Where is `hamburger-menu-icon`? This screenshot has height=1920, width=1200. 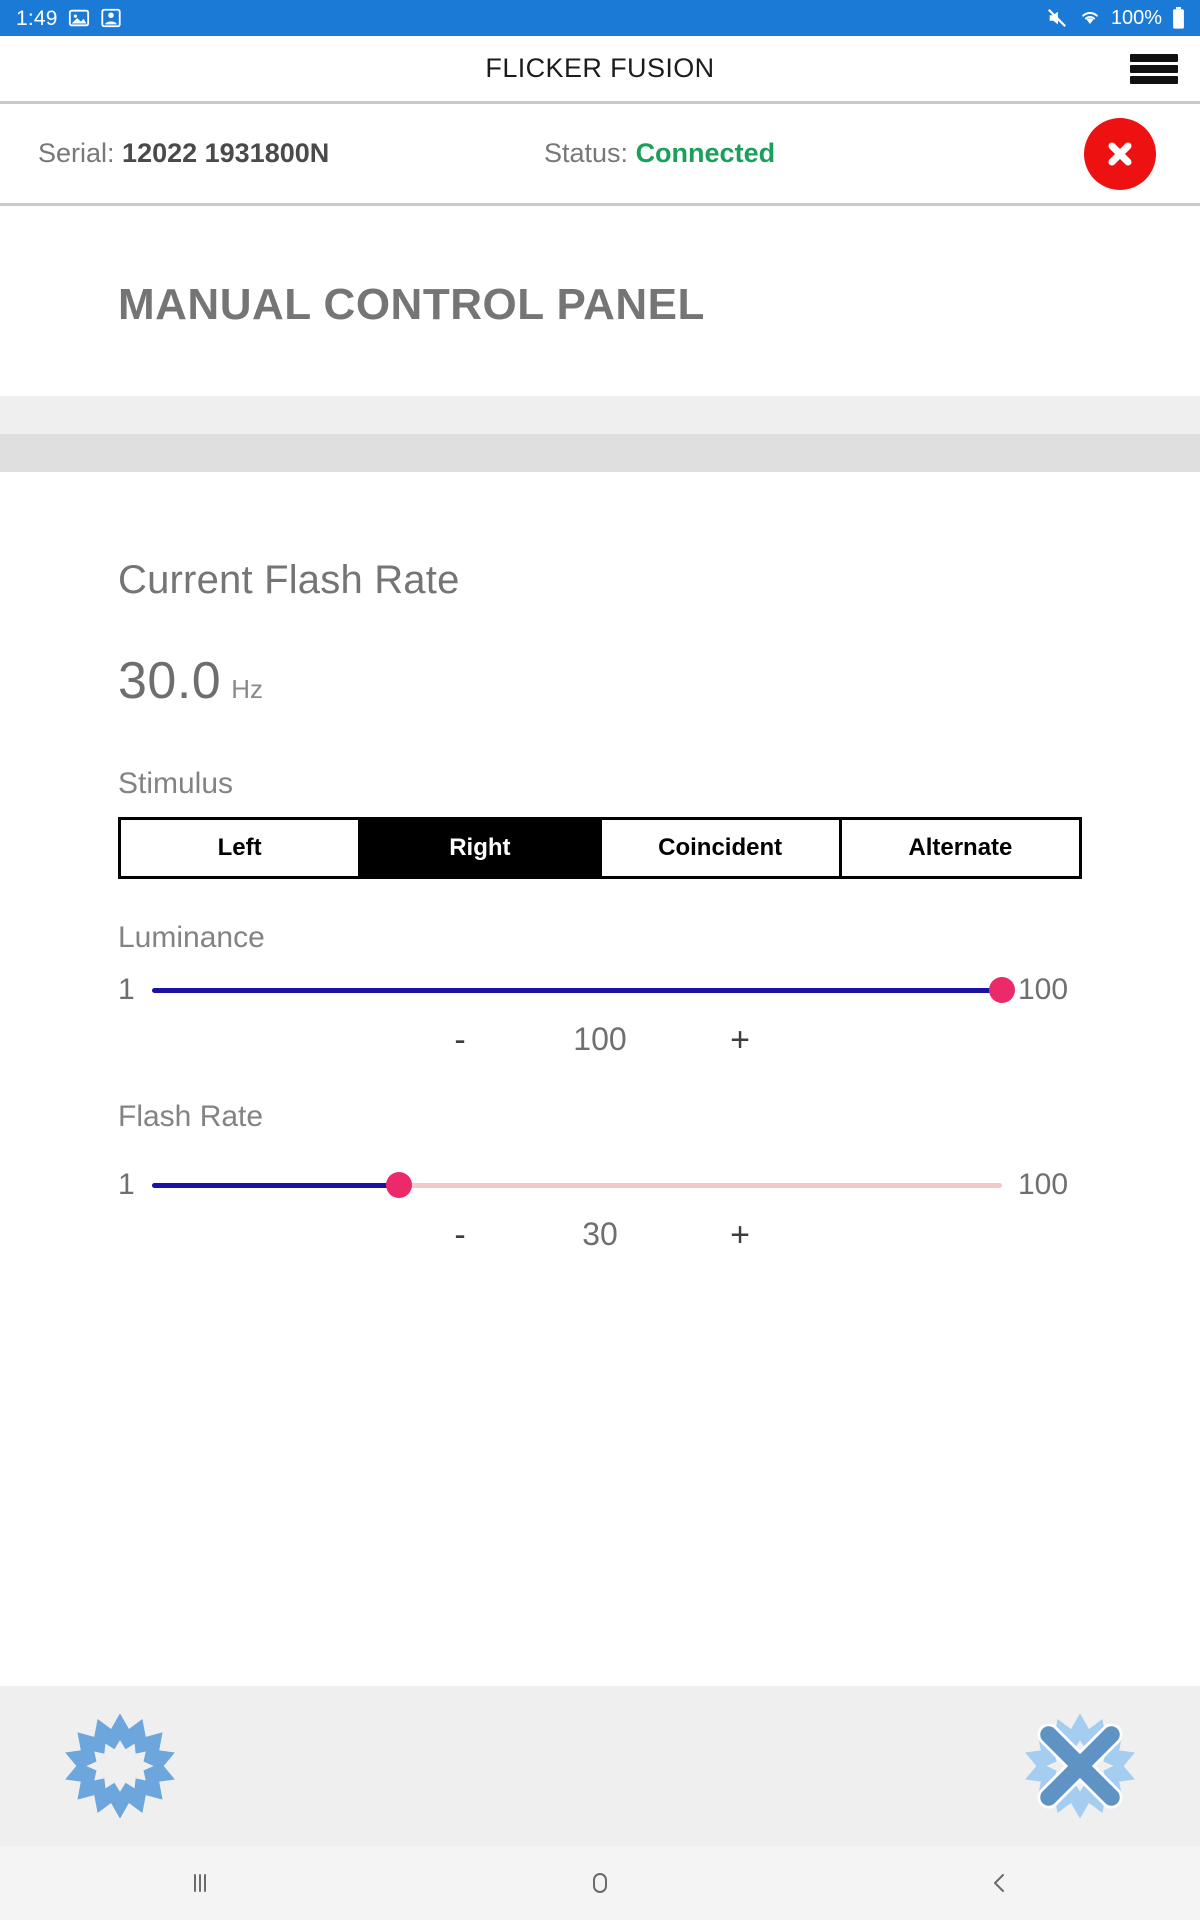 hamburger-menu-icon is located at coordinates (1154, 69).